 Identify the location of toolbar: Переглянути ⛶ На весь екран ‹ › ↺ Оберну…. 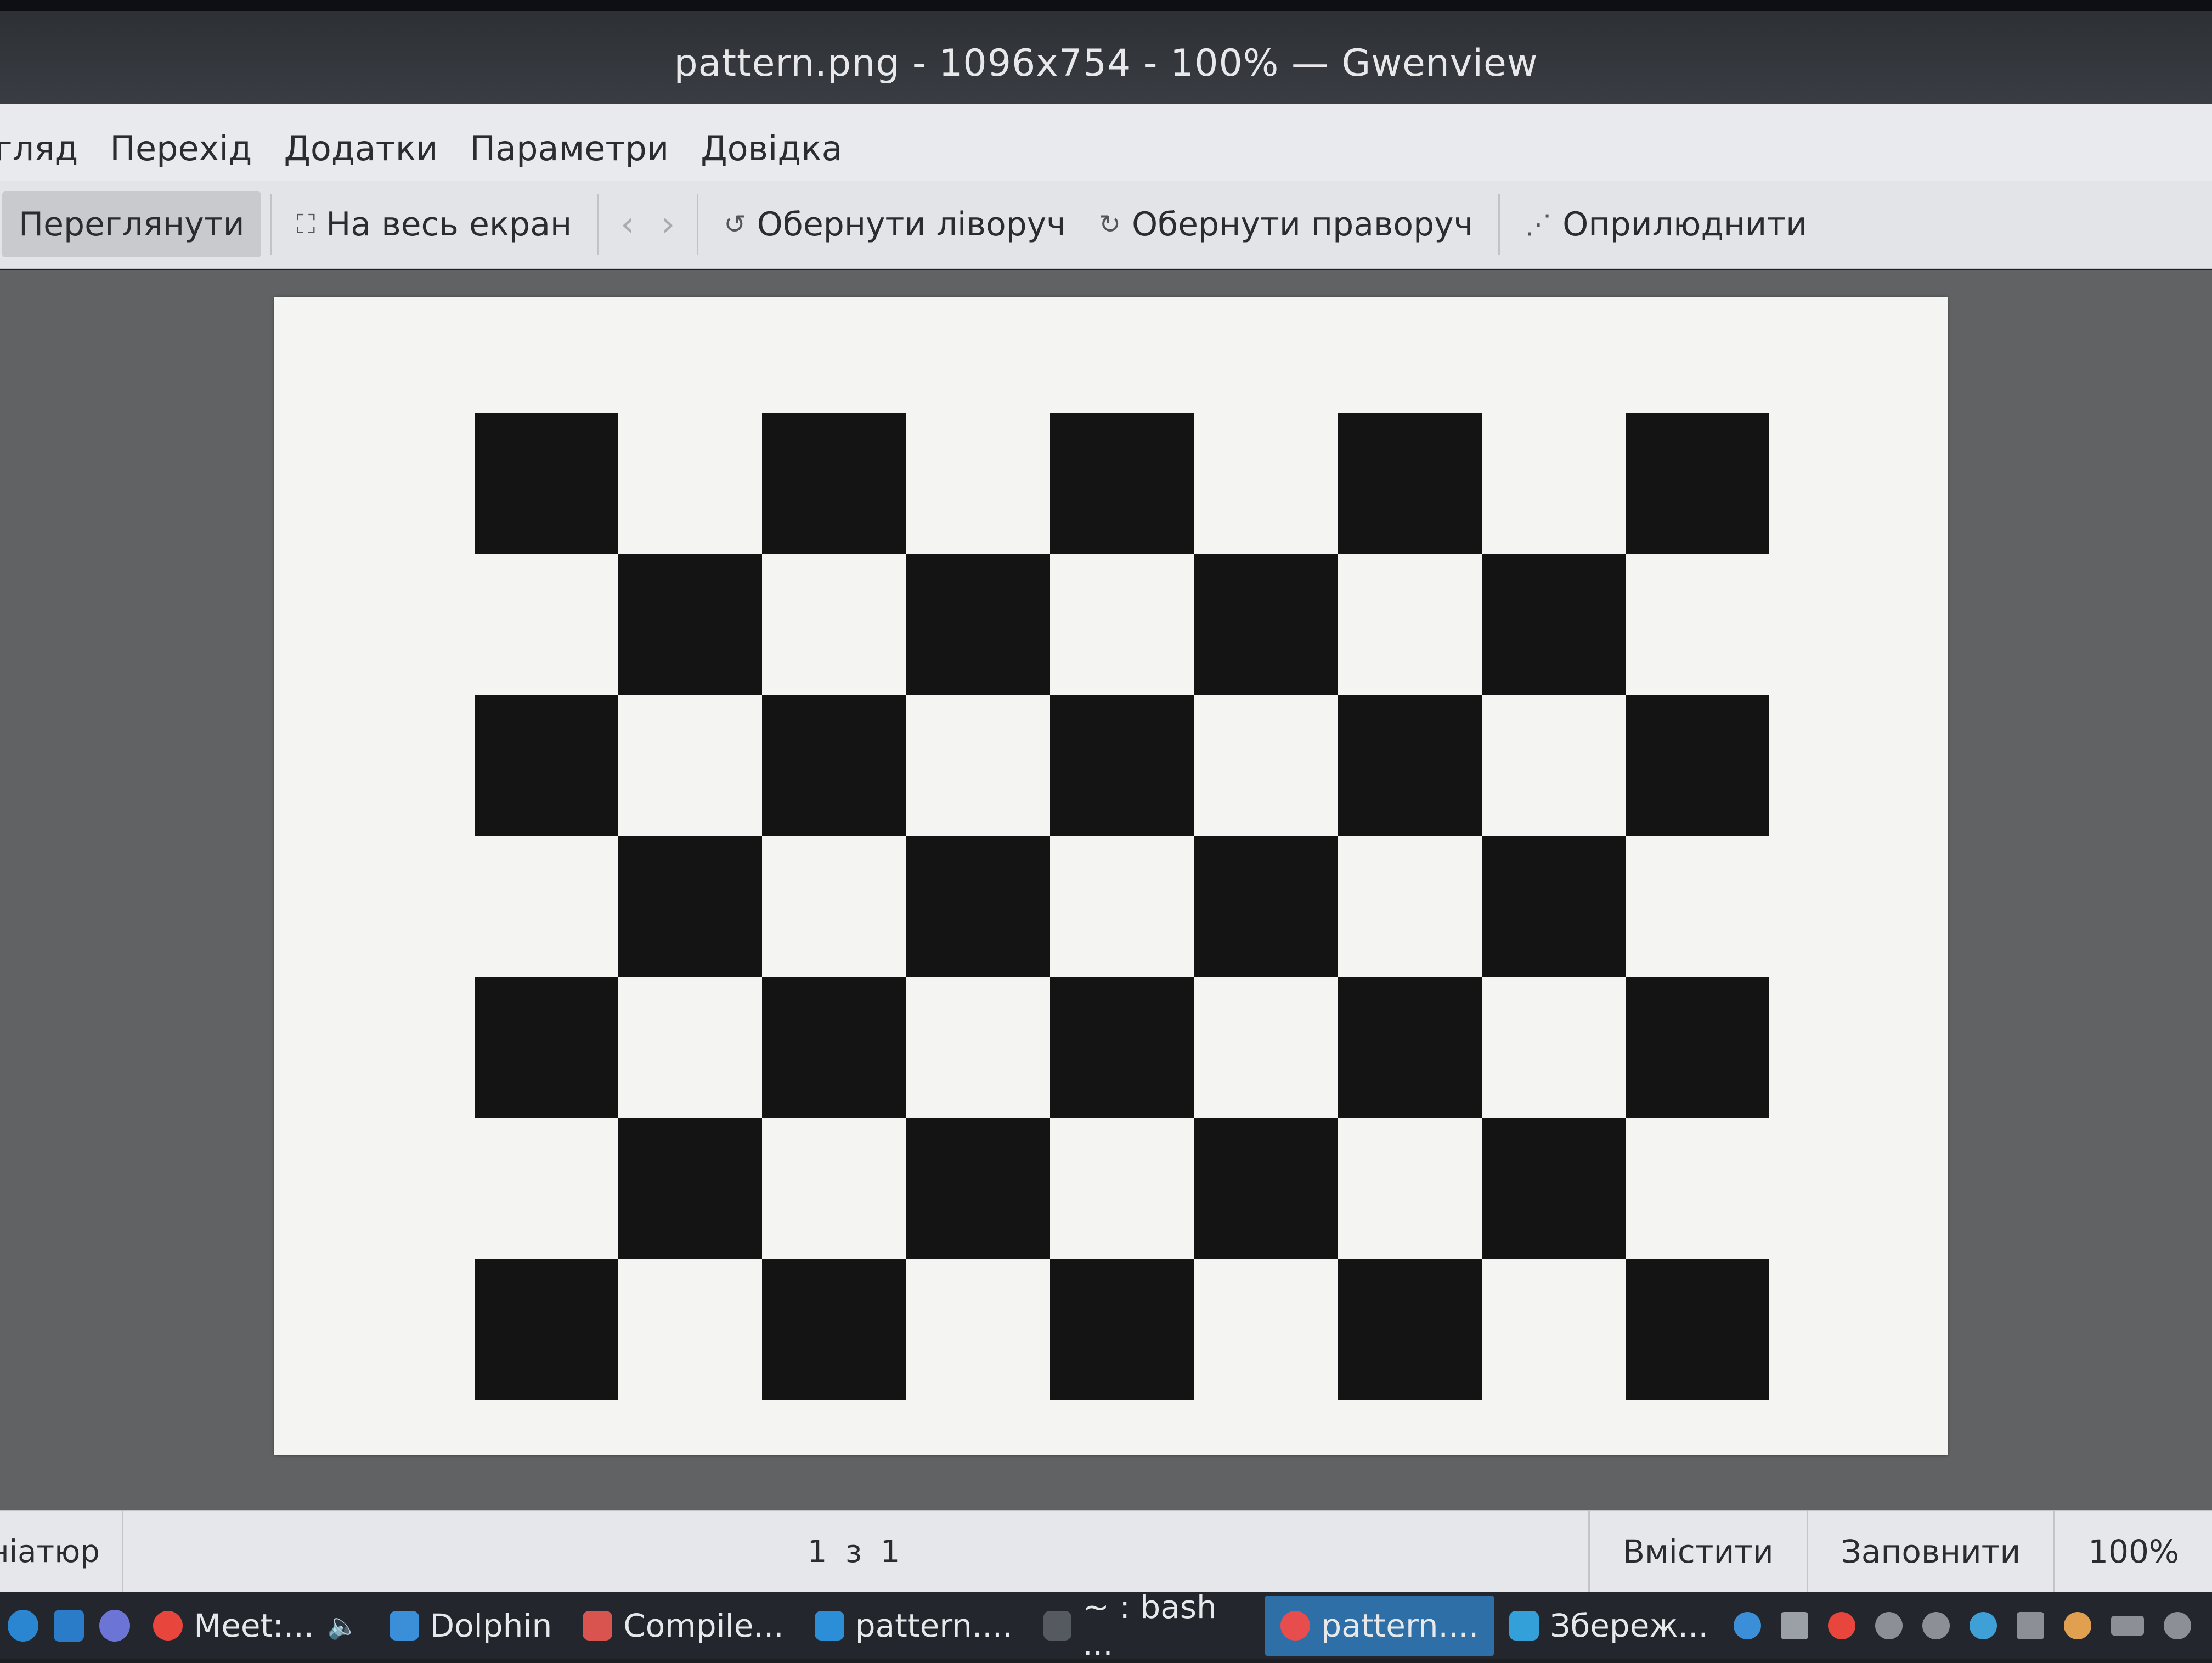
(1106, 225).